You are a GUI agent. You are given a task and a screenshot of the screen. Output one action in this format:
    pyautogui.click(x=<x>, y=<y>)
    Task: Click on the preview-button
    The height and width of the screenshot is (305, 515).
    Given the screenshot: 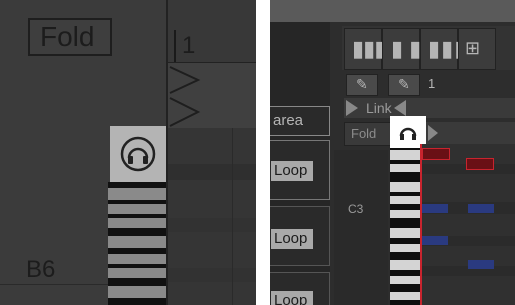 What is the action you would take?
    pyautogui.click(x=138, y=154)
    